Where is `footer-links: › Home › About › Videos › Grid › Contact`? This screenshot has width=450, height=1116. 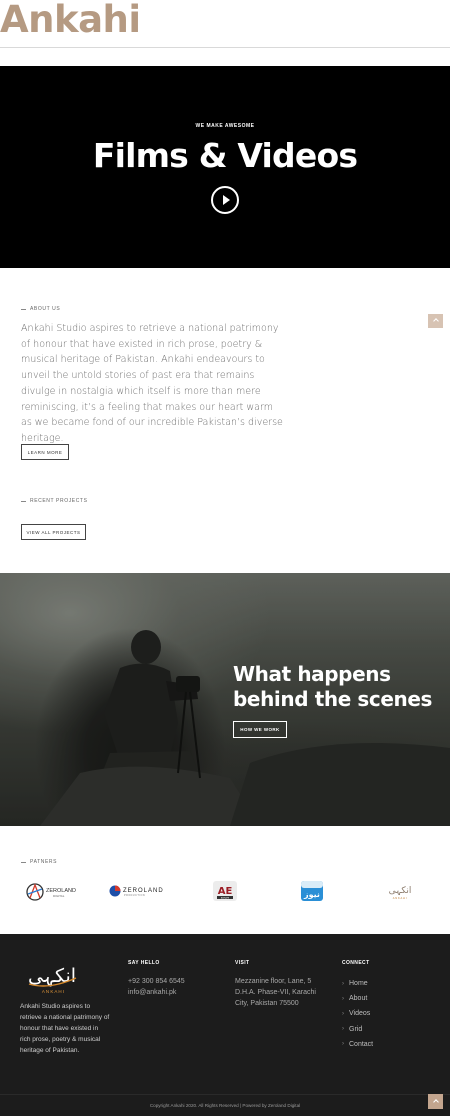
footer-links: › Home › About › Videos › Grid › Contact is located at coordinates (357, 1014).